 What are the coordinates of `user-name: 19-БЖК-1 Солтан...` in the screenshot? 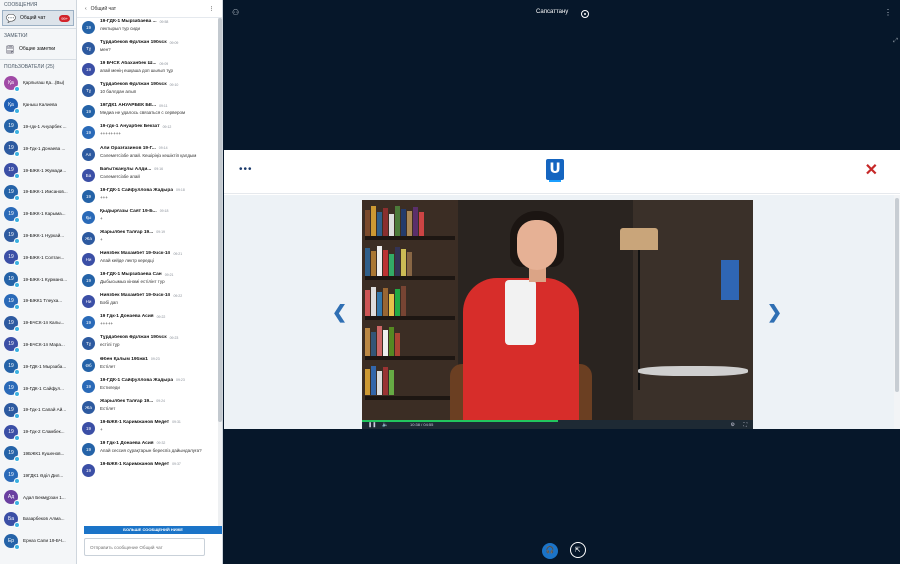 It's located at (44, 257).